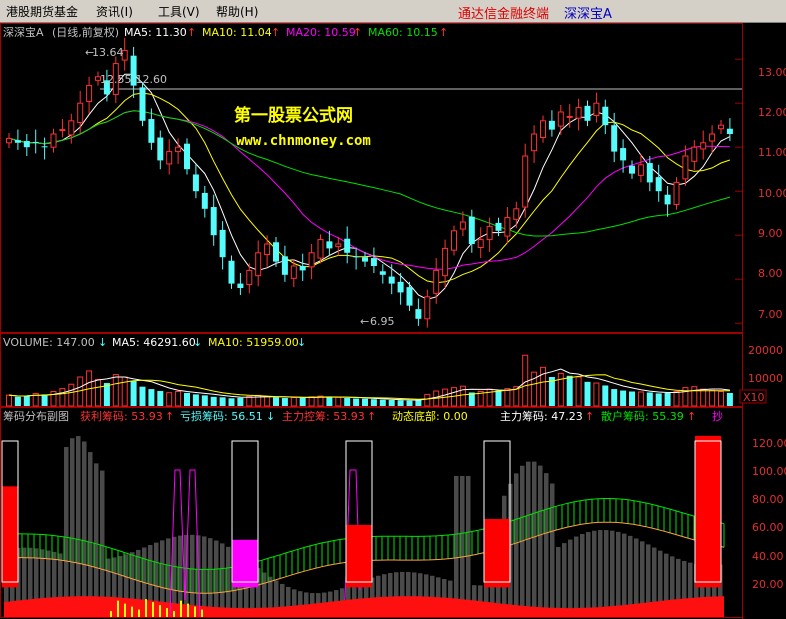 This screenshot has width=786, height=619. What do you see at coordinates (443, 32) in the screenshot?
I see `ma60-up-arrow-icon: ↑` at bounding box center [443, 32].